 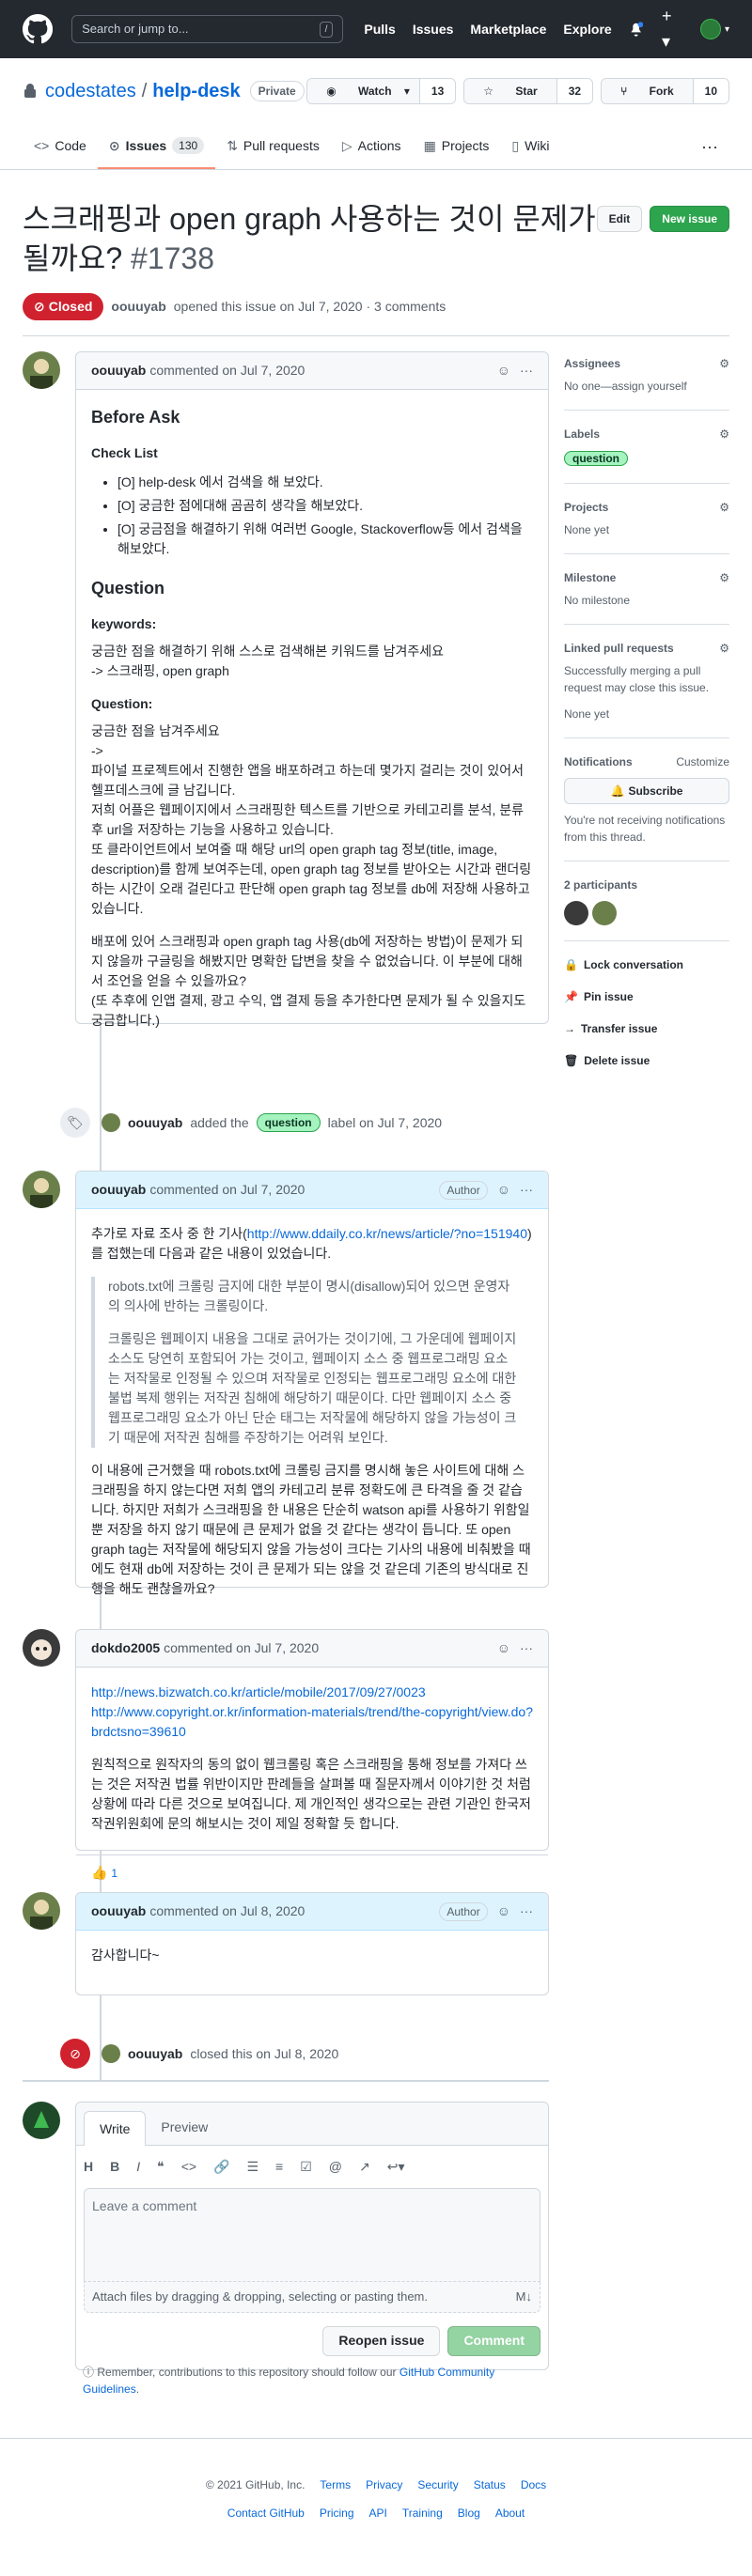 I want to click on tab-issues: ⊙ Issues 130, so click(x=156, y=146).